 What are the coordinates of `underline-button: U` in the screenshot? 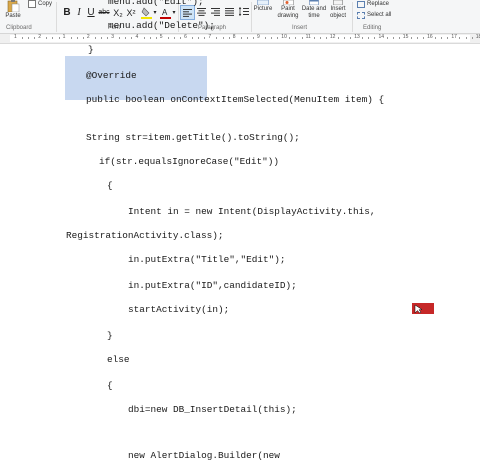 It's located at (91, 12).